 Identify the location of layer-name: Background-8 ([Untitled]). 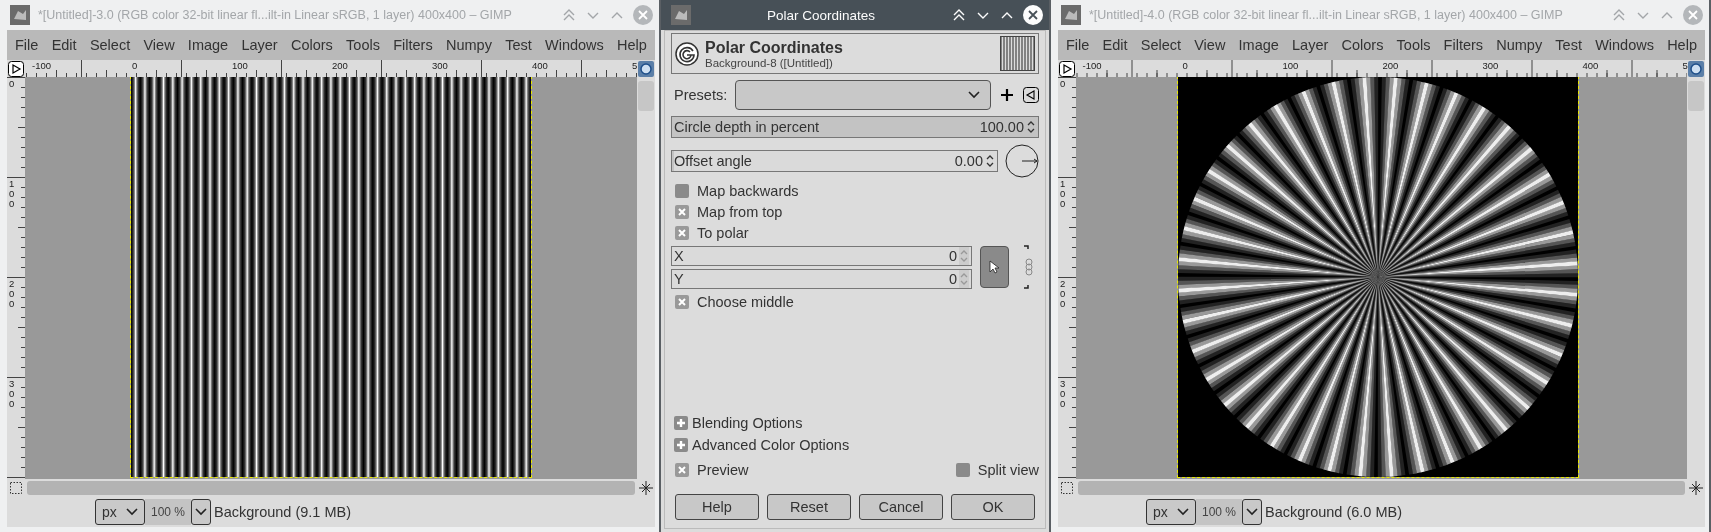
(769, 63).